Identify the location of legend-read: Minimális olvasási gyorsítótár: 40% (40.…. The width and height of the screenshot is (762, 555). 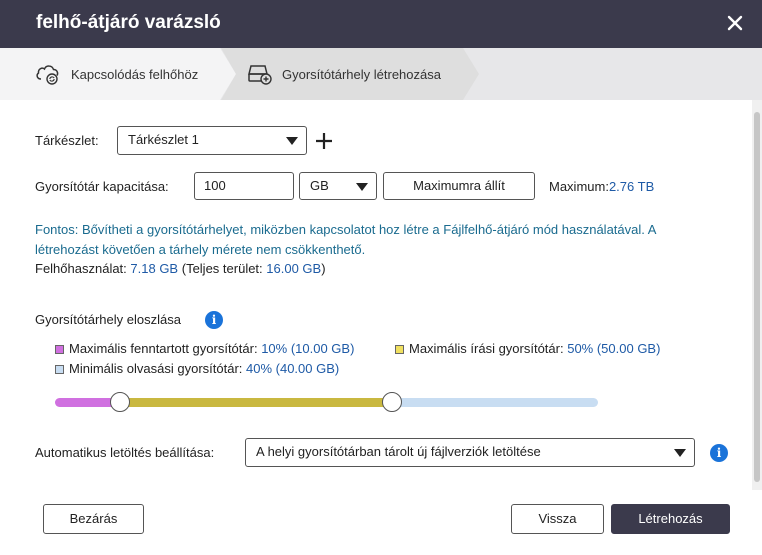
(197, 368).